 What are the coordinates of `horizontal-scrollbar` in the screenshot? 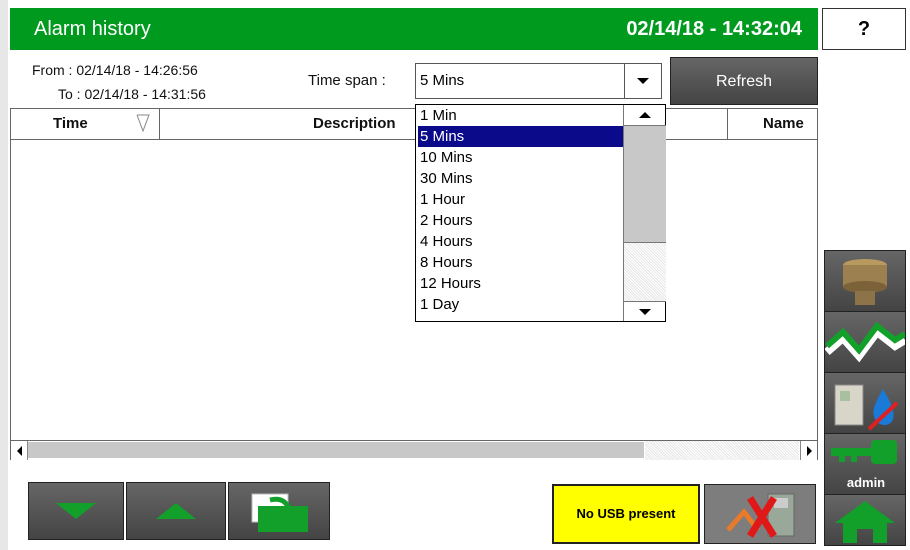 It's located at (414, 450).